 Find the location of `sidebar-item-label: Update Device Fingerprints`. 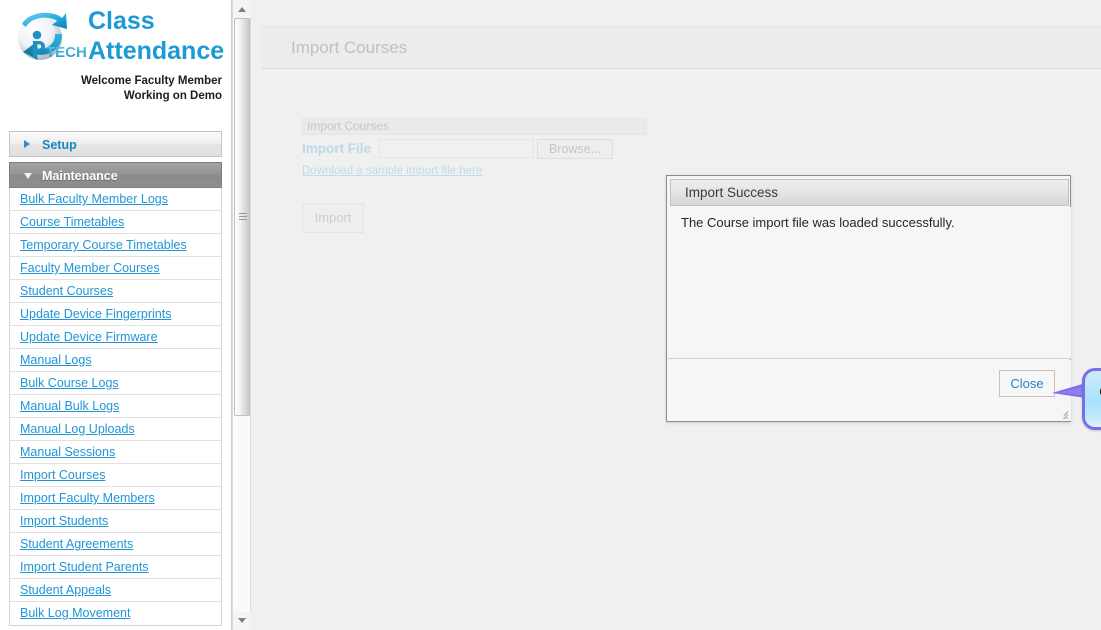

sidebar-item-label: Update Device Fingerprints is located at coordinates (95, 314).